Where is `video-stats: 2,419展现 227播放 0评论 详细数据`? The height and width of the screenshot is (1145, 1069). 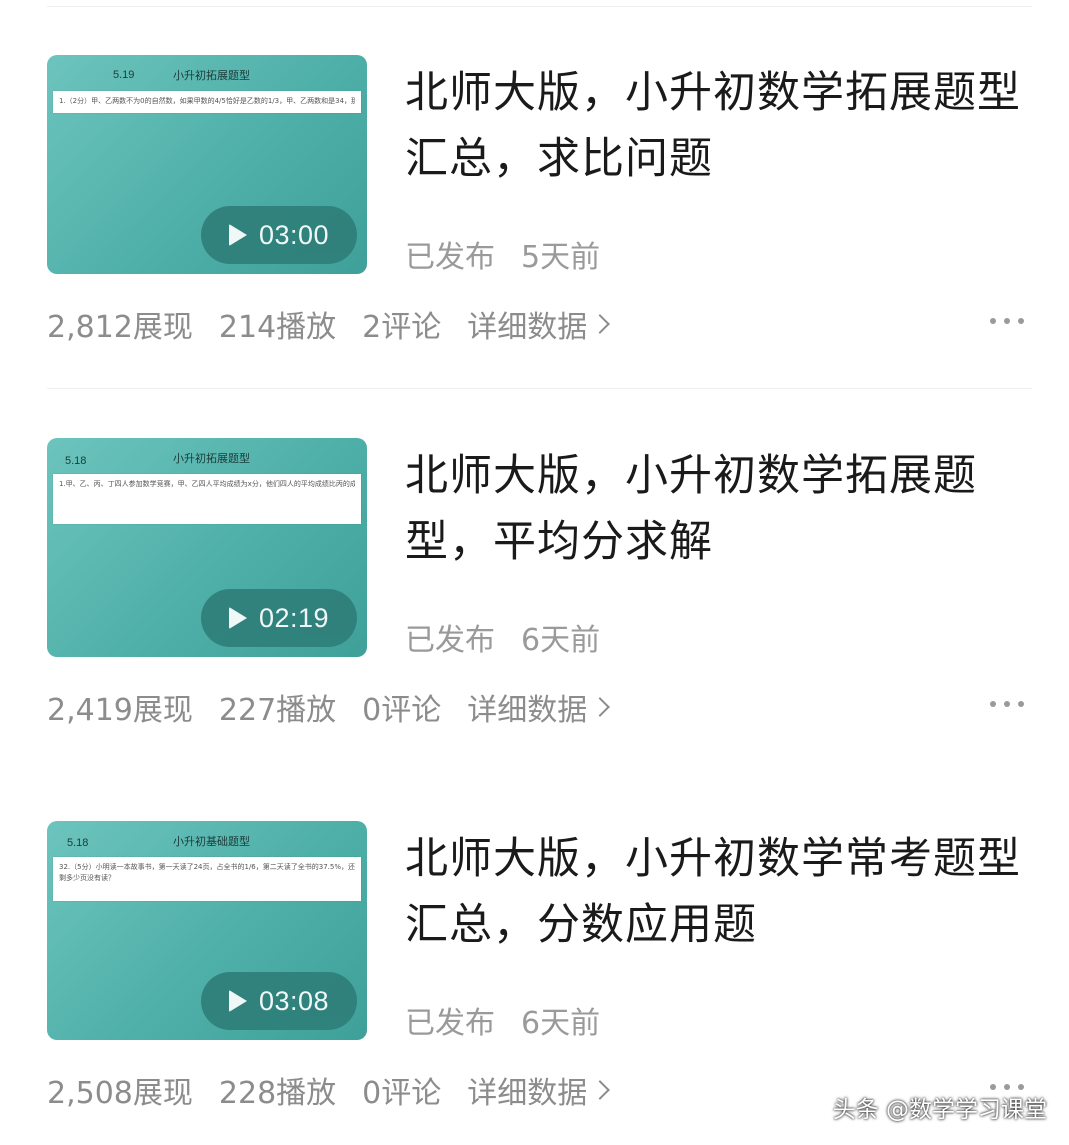 video-stats: 2,419展现 227播放 0评论 详细数据 is located at coordinates (329, 707).